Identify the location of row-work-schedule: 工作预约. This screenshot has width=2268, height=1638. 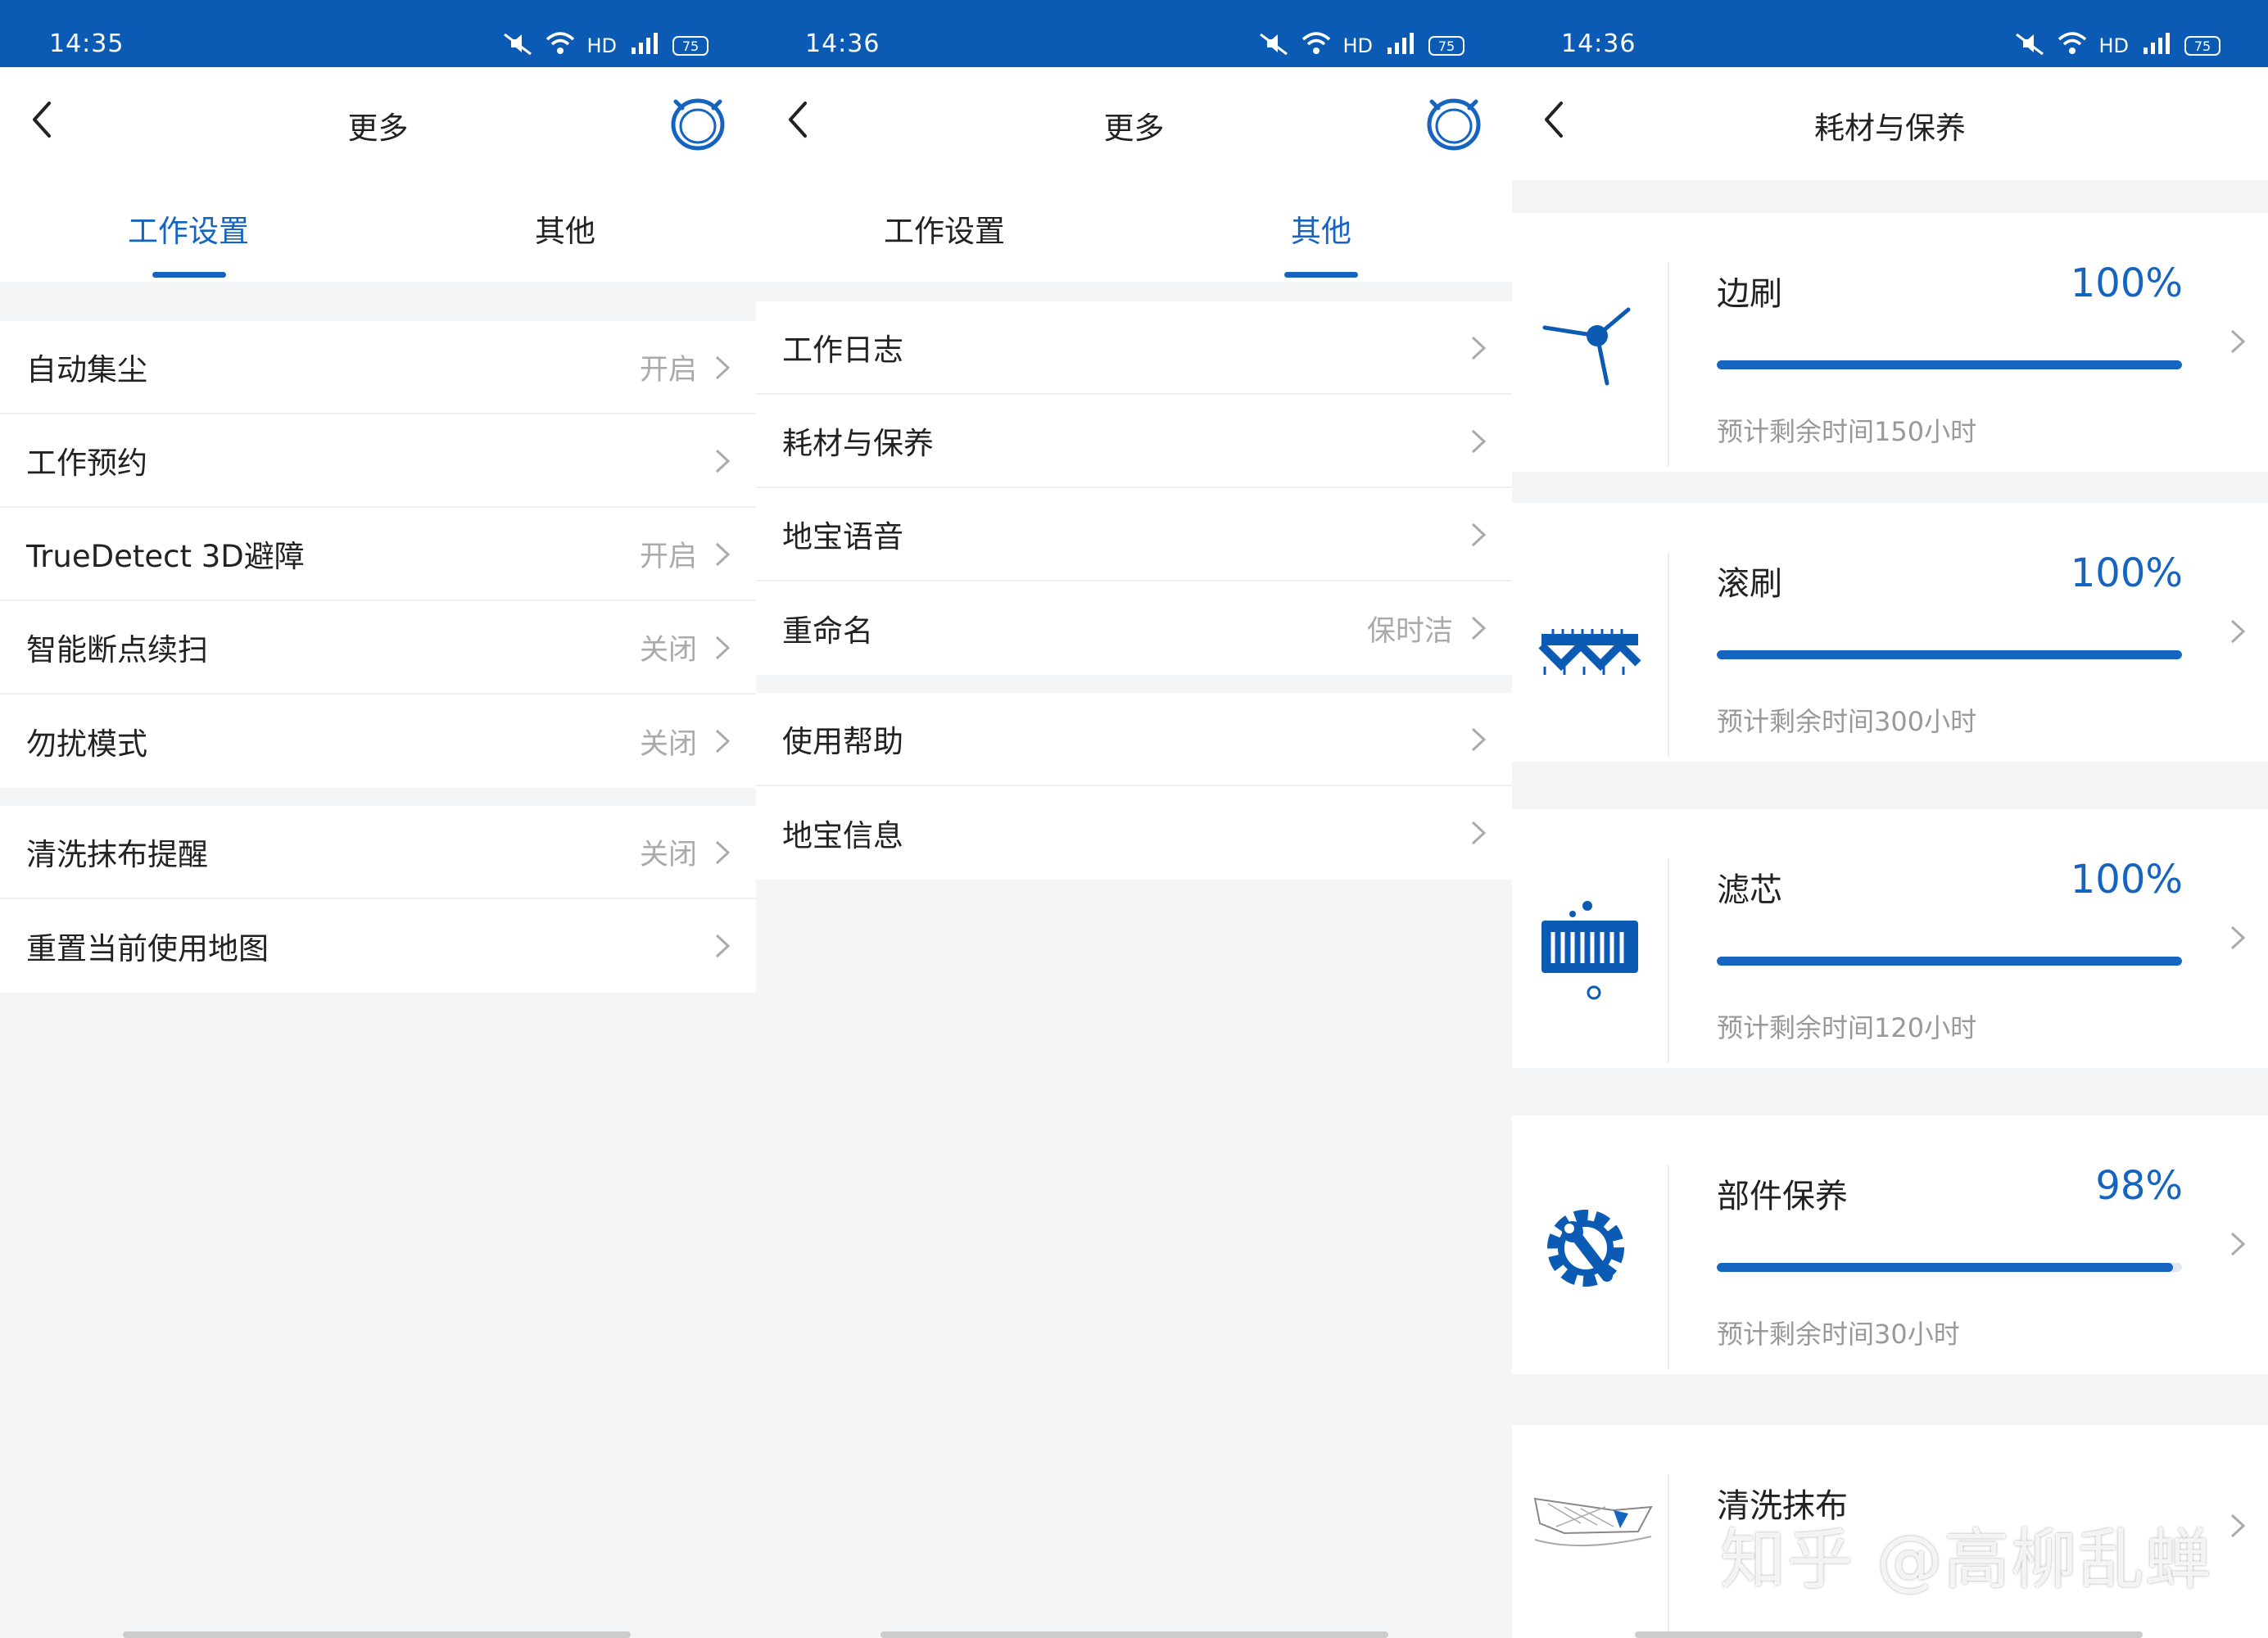
(378, 461).